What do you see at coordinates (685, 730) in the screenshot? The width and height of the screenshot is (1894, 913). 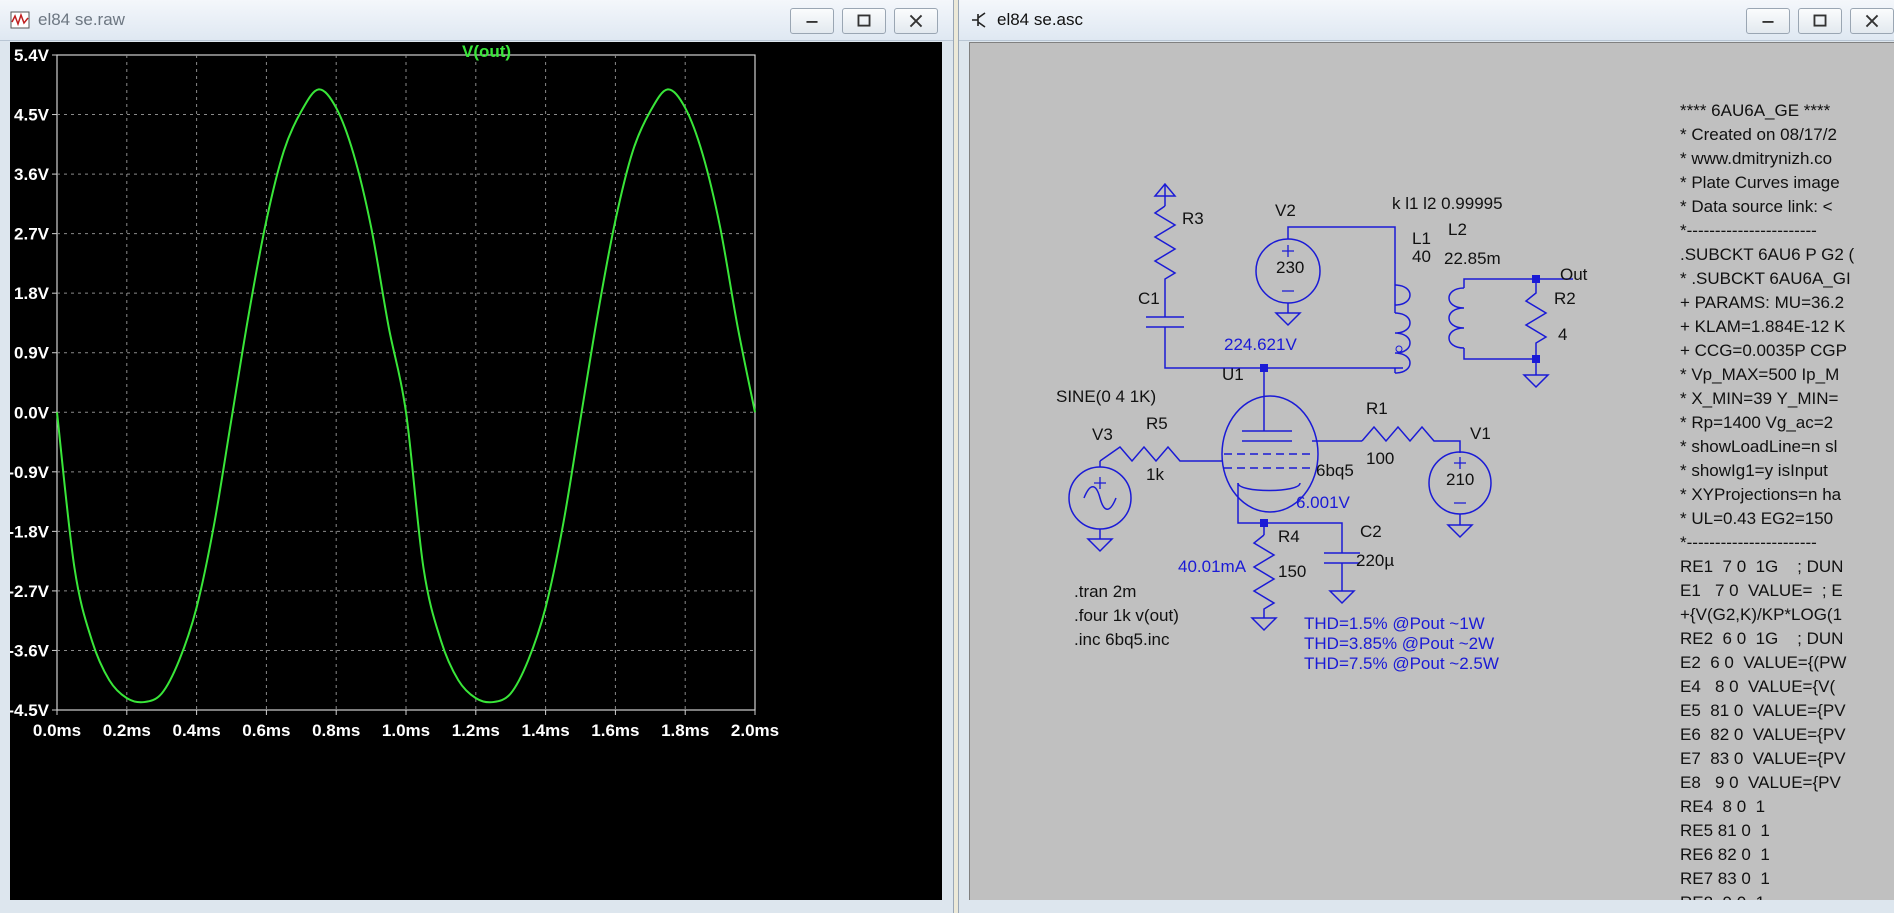 I see `x-tick-label: 1.8ms` at bounding box center [685, 730].